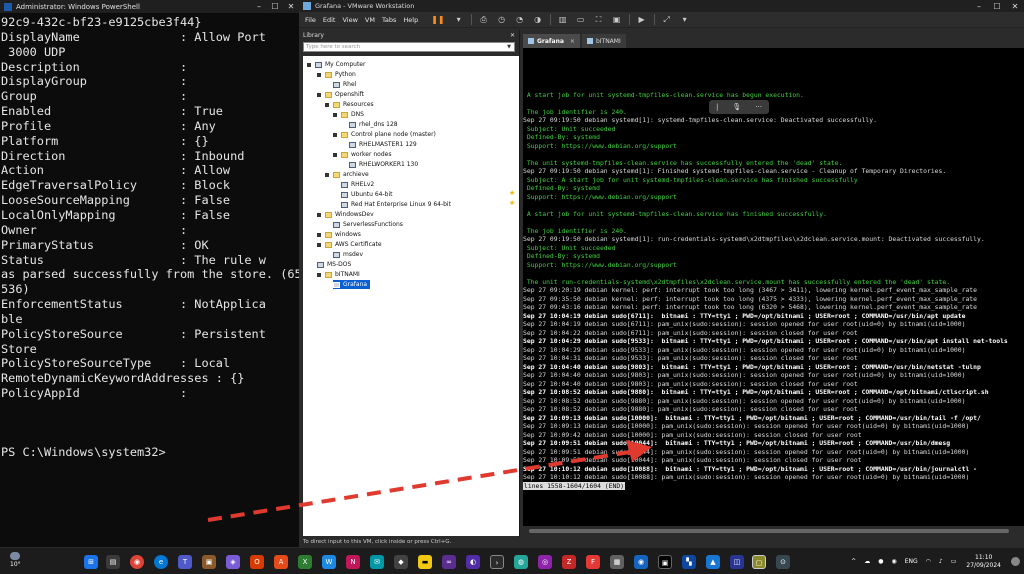 This screenshot has width=1024, height=574. Describe the element at coordinates (954, 561) in the screenshot. I see `battery-icon: ▭` at that location.